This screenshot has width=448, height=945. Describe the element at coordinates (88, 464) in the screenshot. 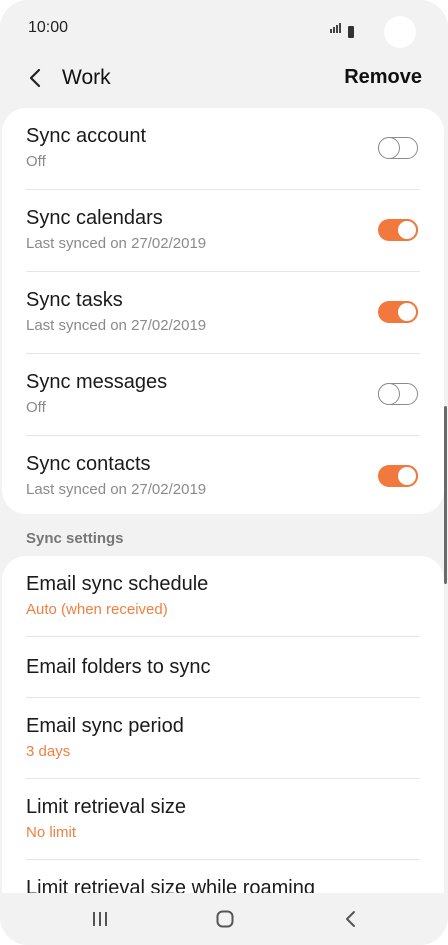

I see `sync-contacts-label: Sync contacts` at that location.